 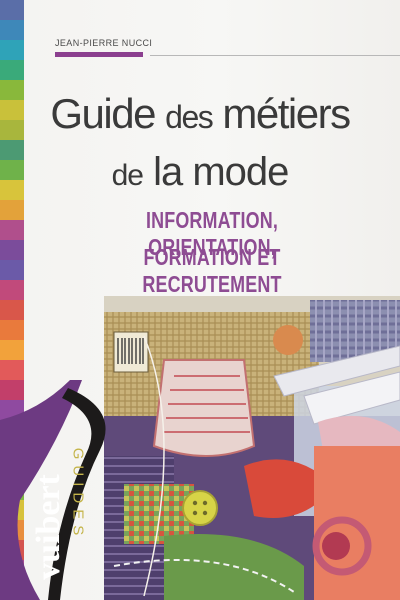 What do you see at coordinates (204, 408) in the screenshot?
I see `thimble-icon` at bounding box center [204, 408].